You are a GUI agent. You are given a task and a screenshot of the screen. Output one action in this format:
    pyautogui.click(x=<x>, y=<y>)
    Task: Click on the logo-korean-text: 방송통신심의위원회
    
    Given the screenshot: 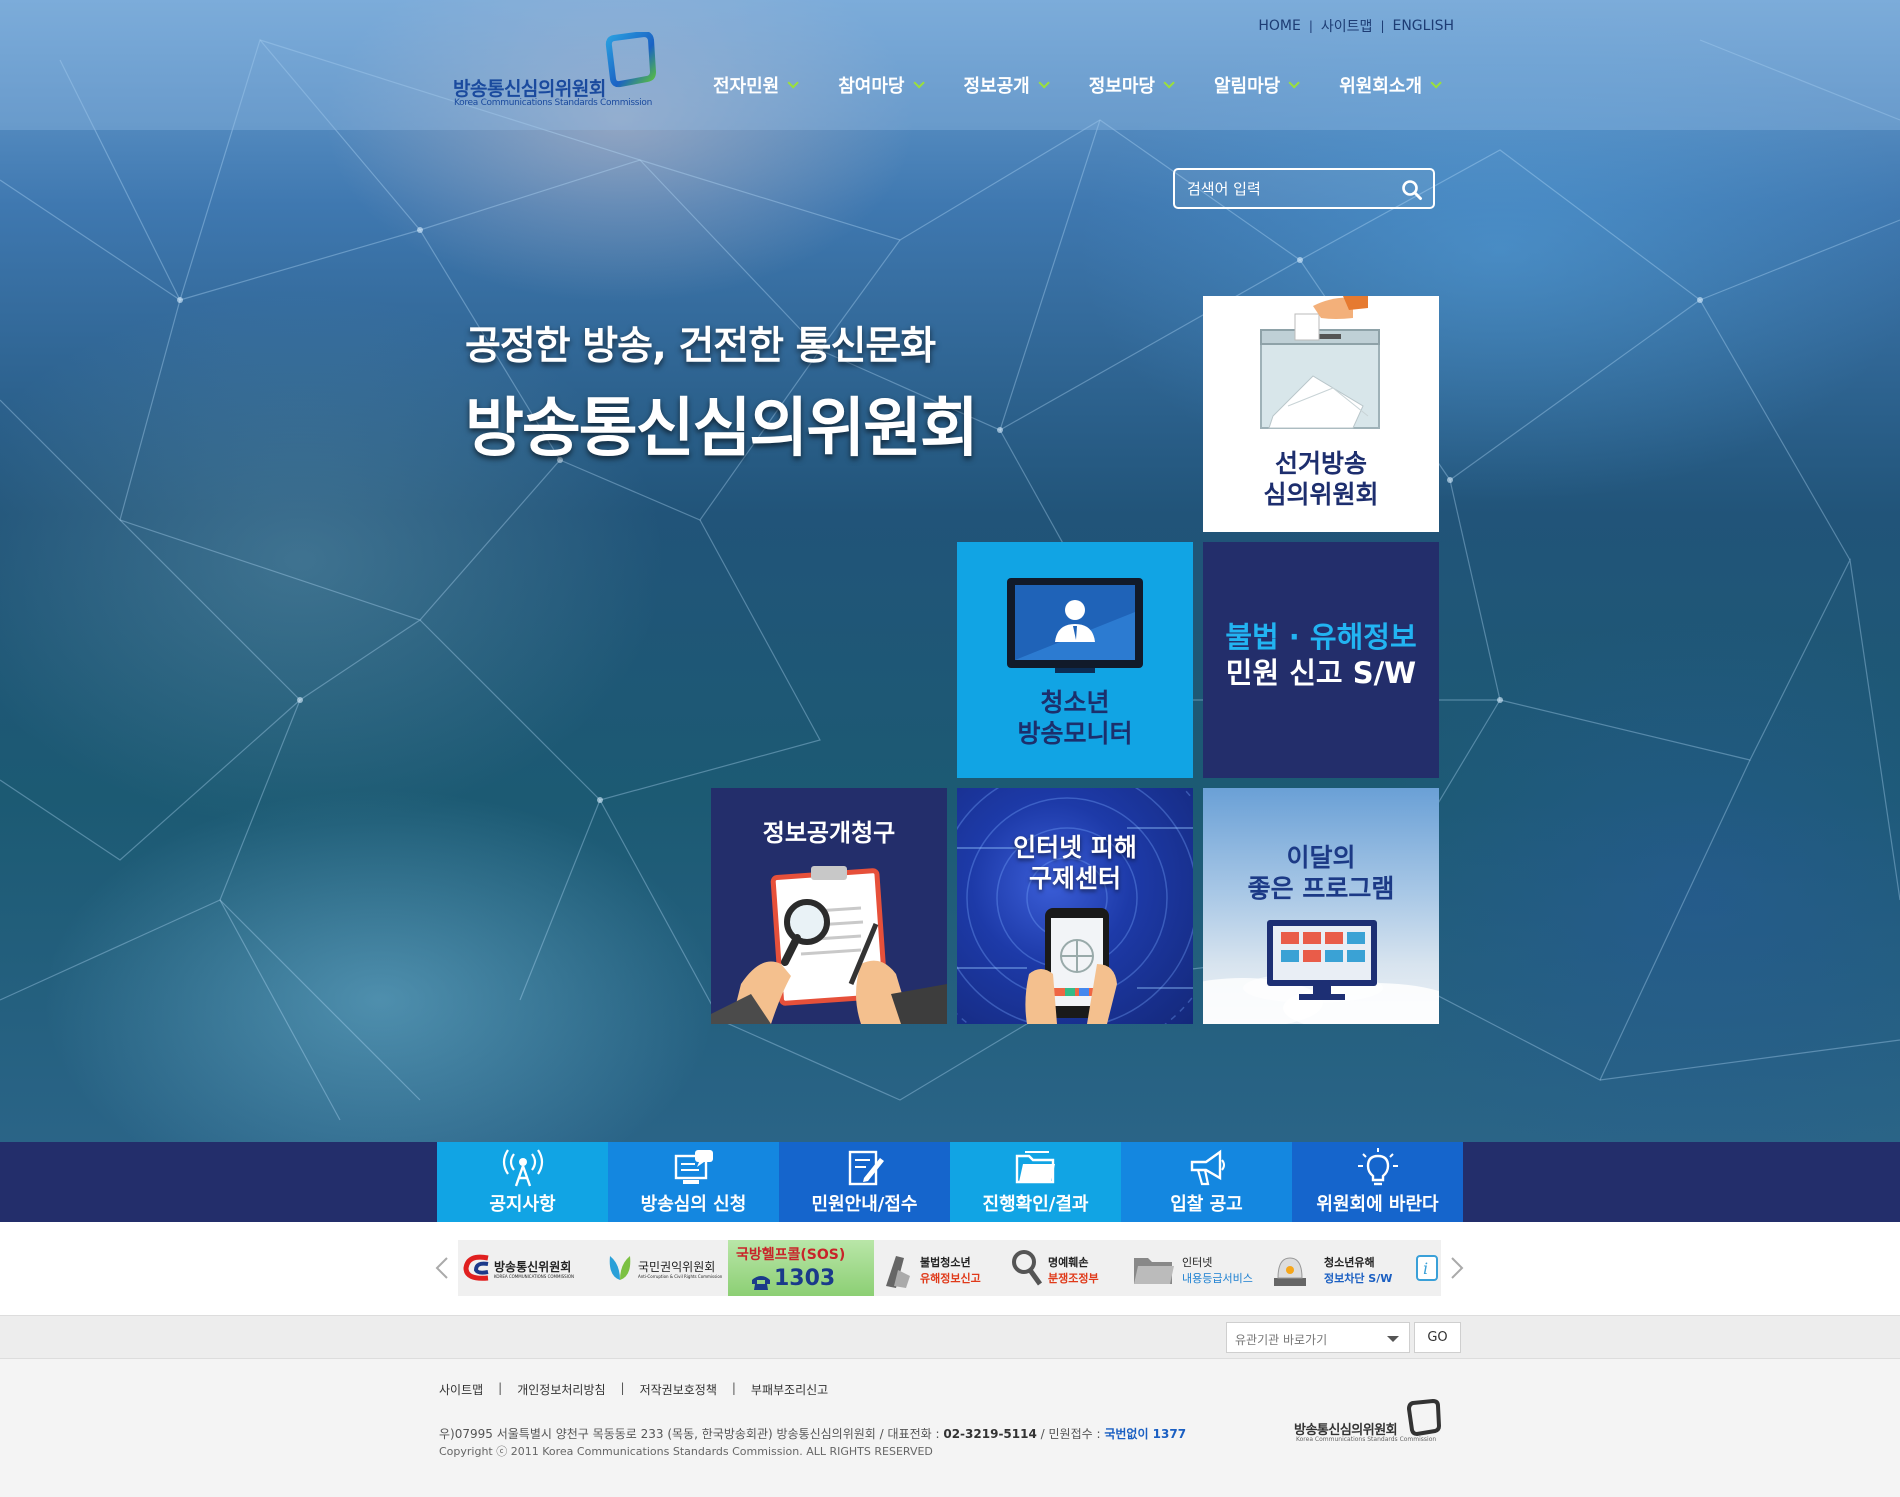 What is the action you would take?
    pyautogui.click(x=529, y=89)
    